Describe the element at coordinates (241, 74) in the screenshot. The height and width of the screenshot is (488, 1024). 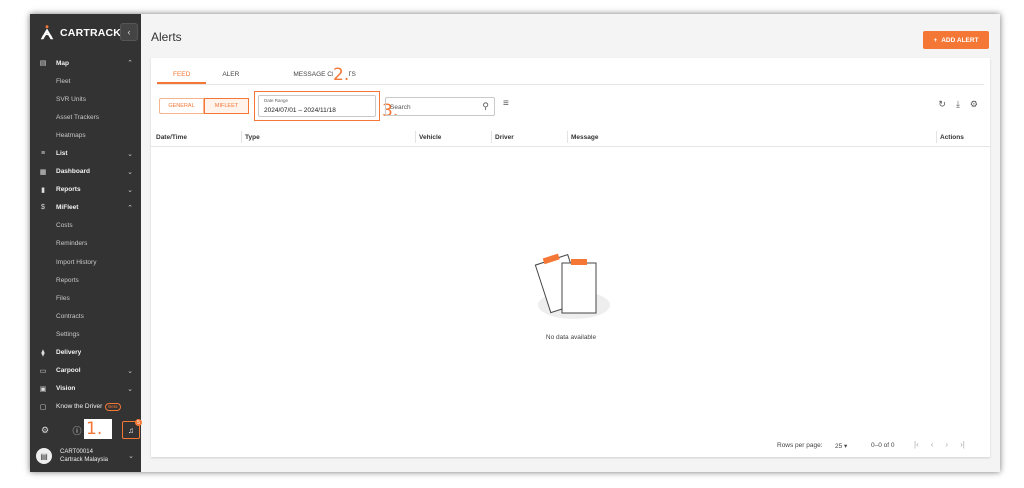
I see `tab-alerts-setup: ALER` at that location.